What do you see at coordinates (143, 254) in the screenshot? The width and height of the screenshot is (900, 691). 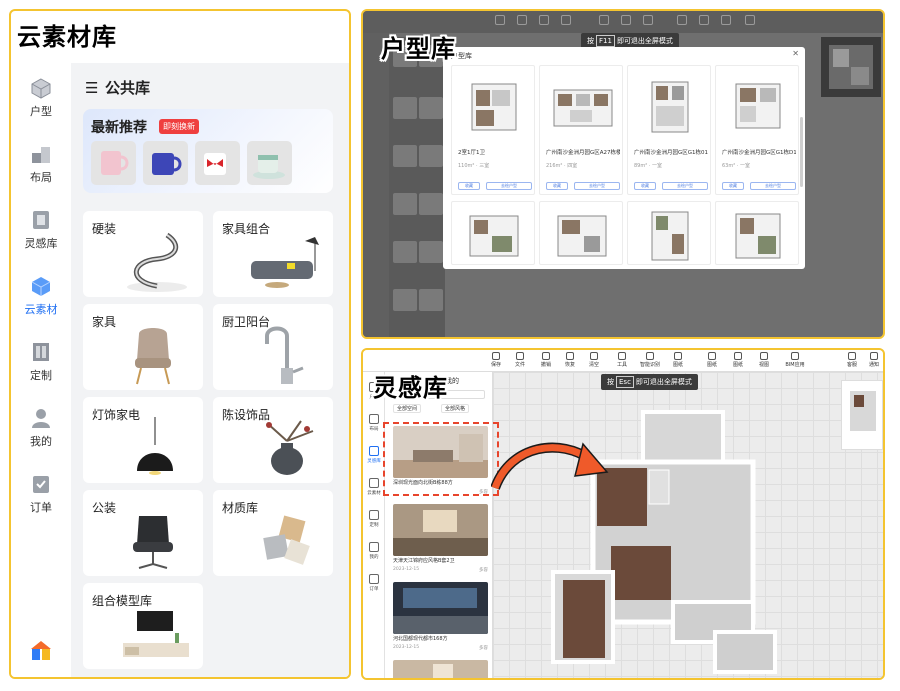 I see `category-hard-decor: 硬装` at bounding box center [143, 254].